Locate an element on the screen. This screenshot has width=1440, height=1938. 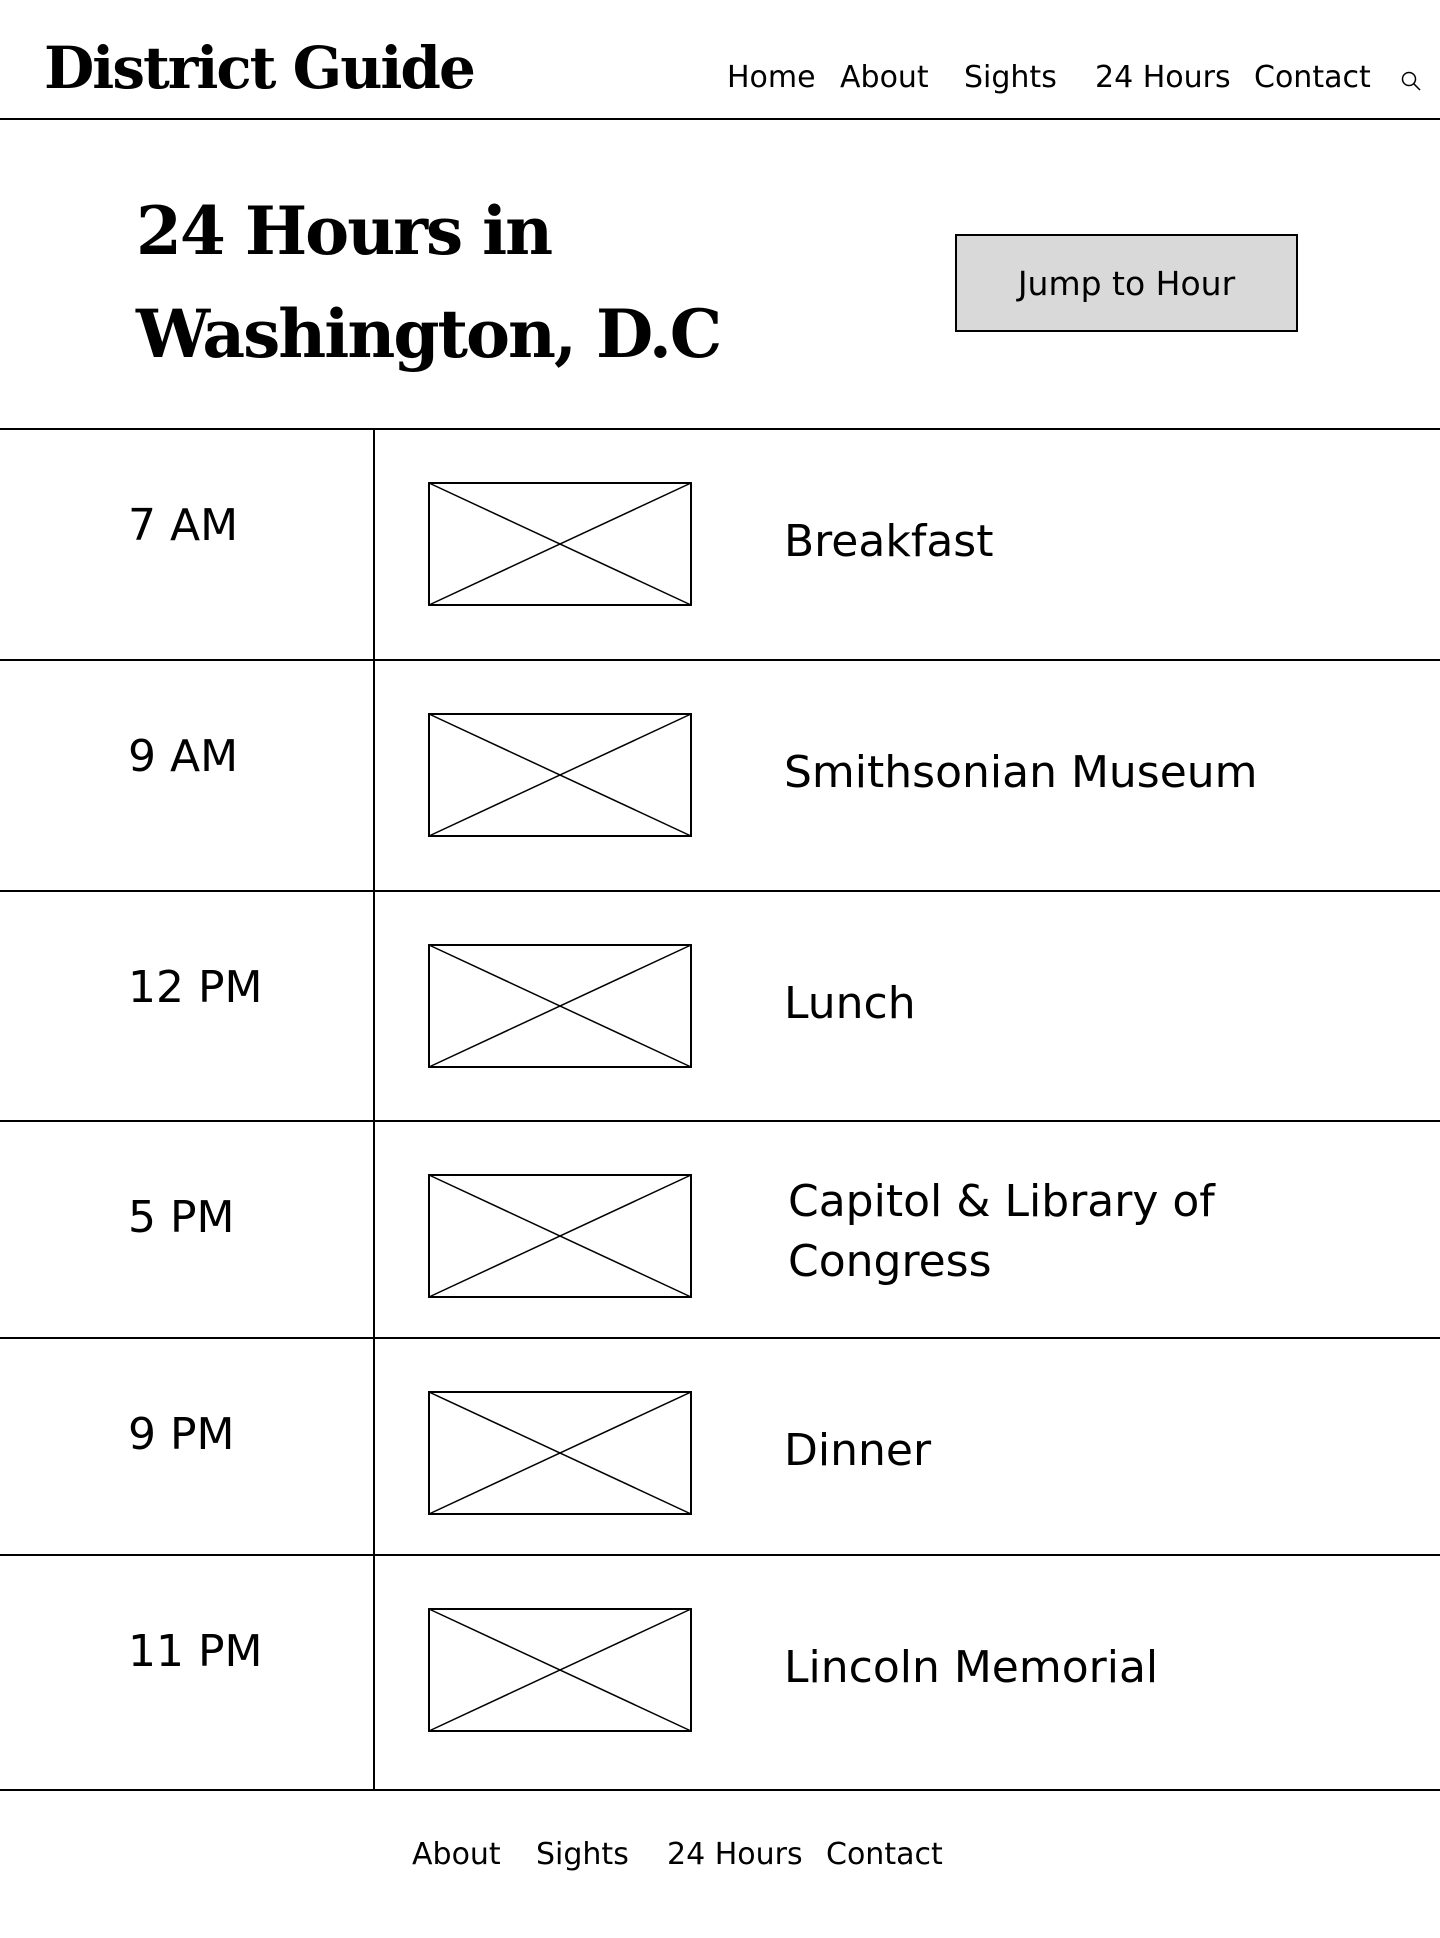
schedule-title: Breakfast is located at coordinates (1064, 542).